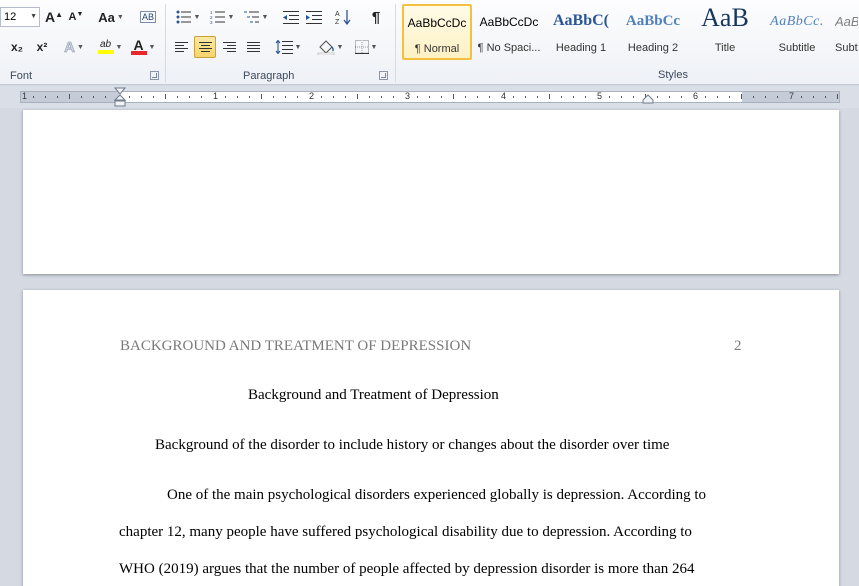 This screenshot has width=859, height=586. Describe the element at coordinates (284, 47) in the screenshot. I see `line-spacing-icon` at that location.